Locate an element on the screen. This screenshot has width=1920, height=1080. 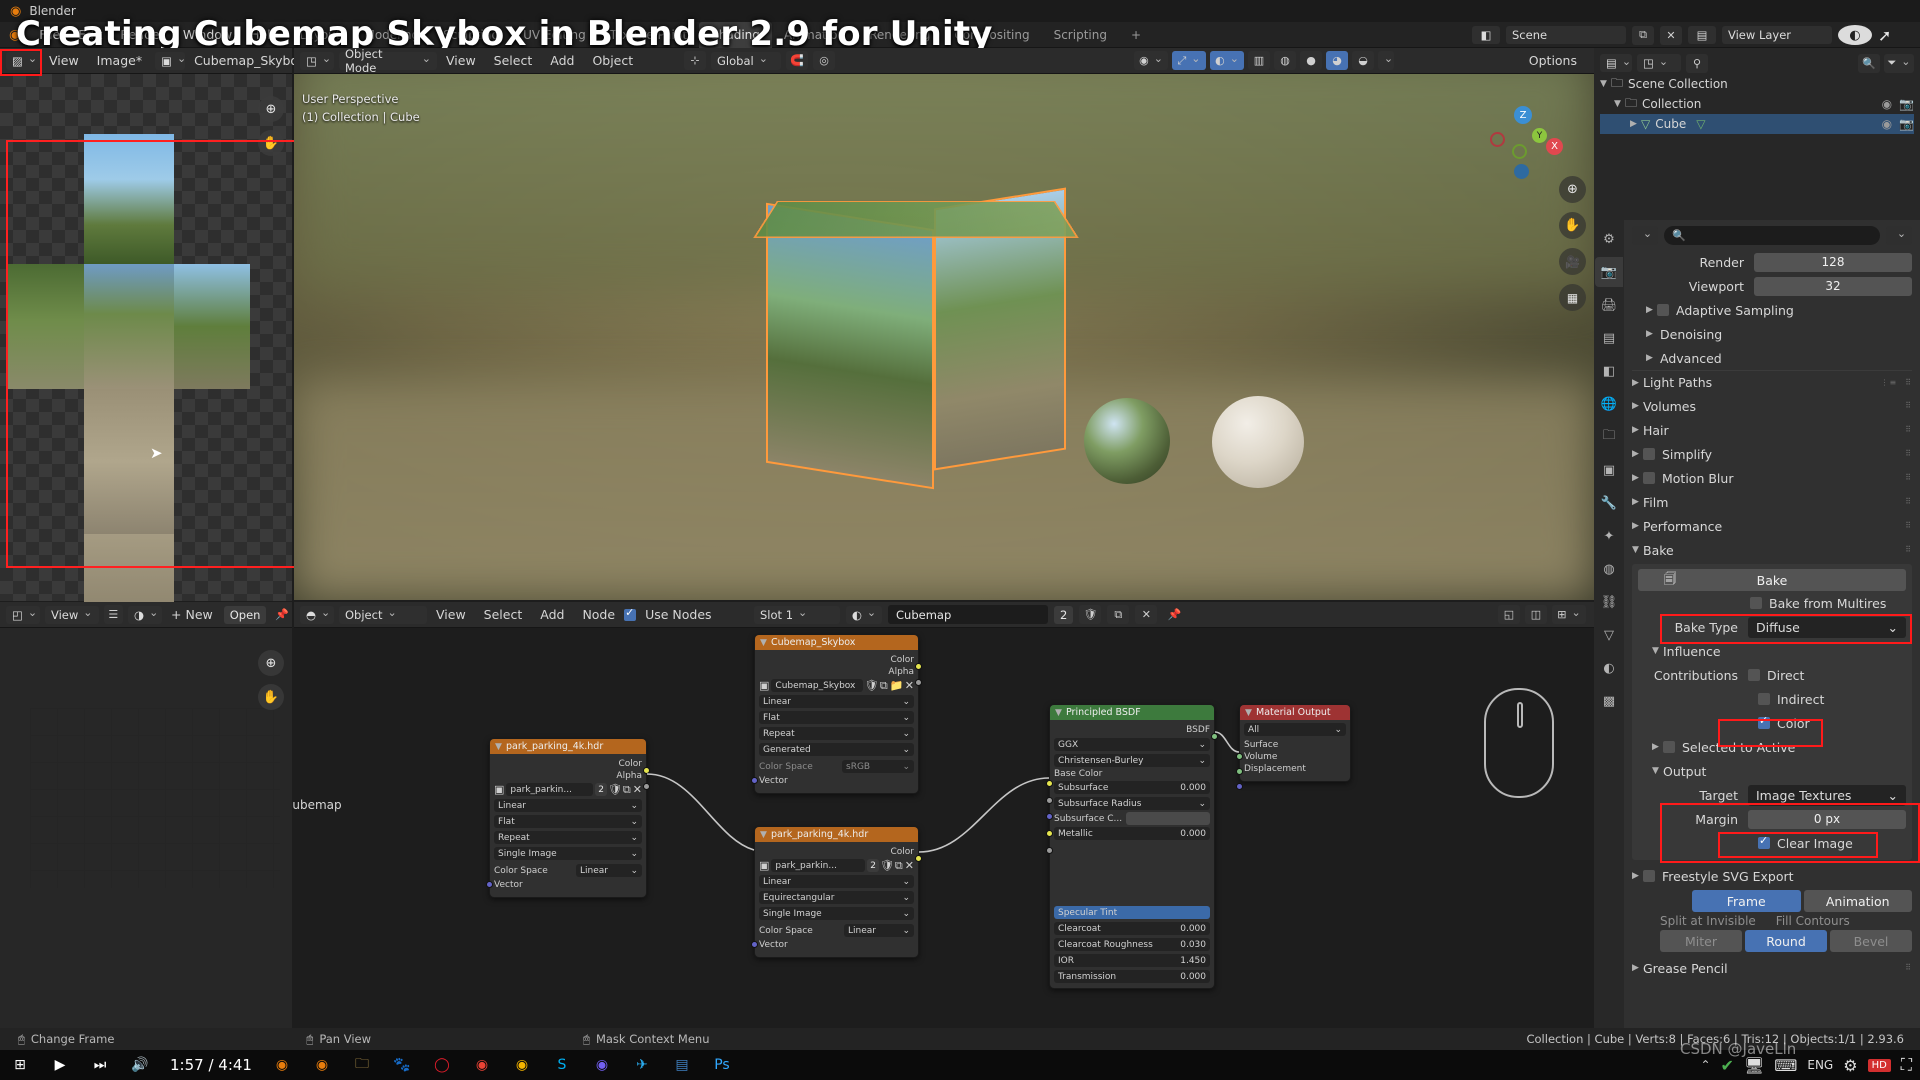
folder-icon: 📁 is located at coordinates (896, 685).